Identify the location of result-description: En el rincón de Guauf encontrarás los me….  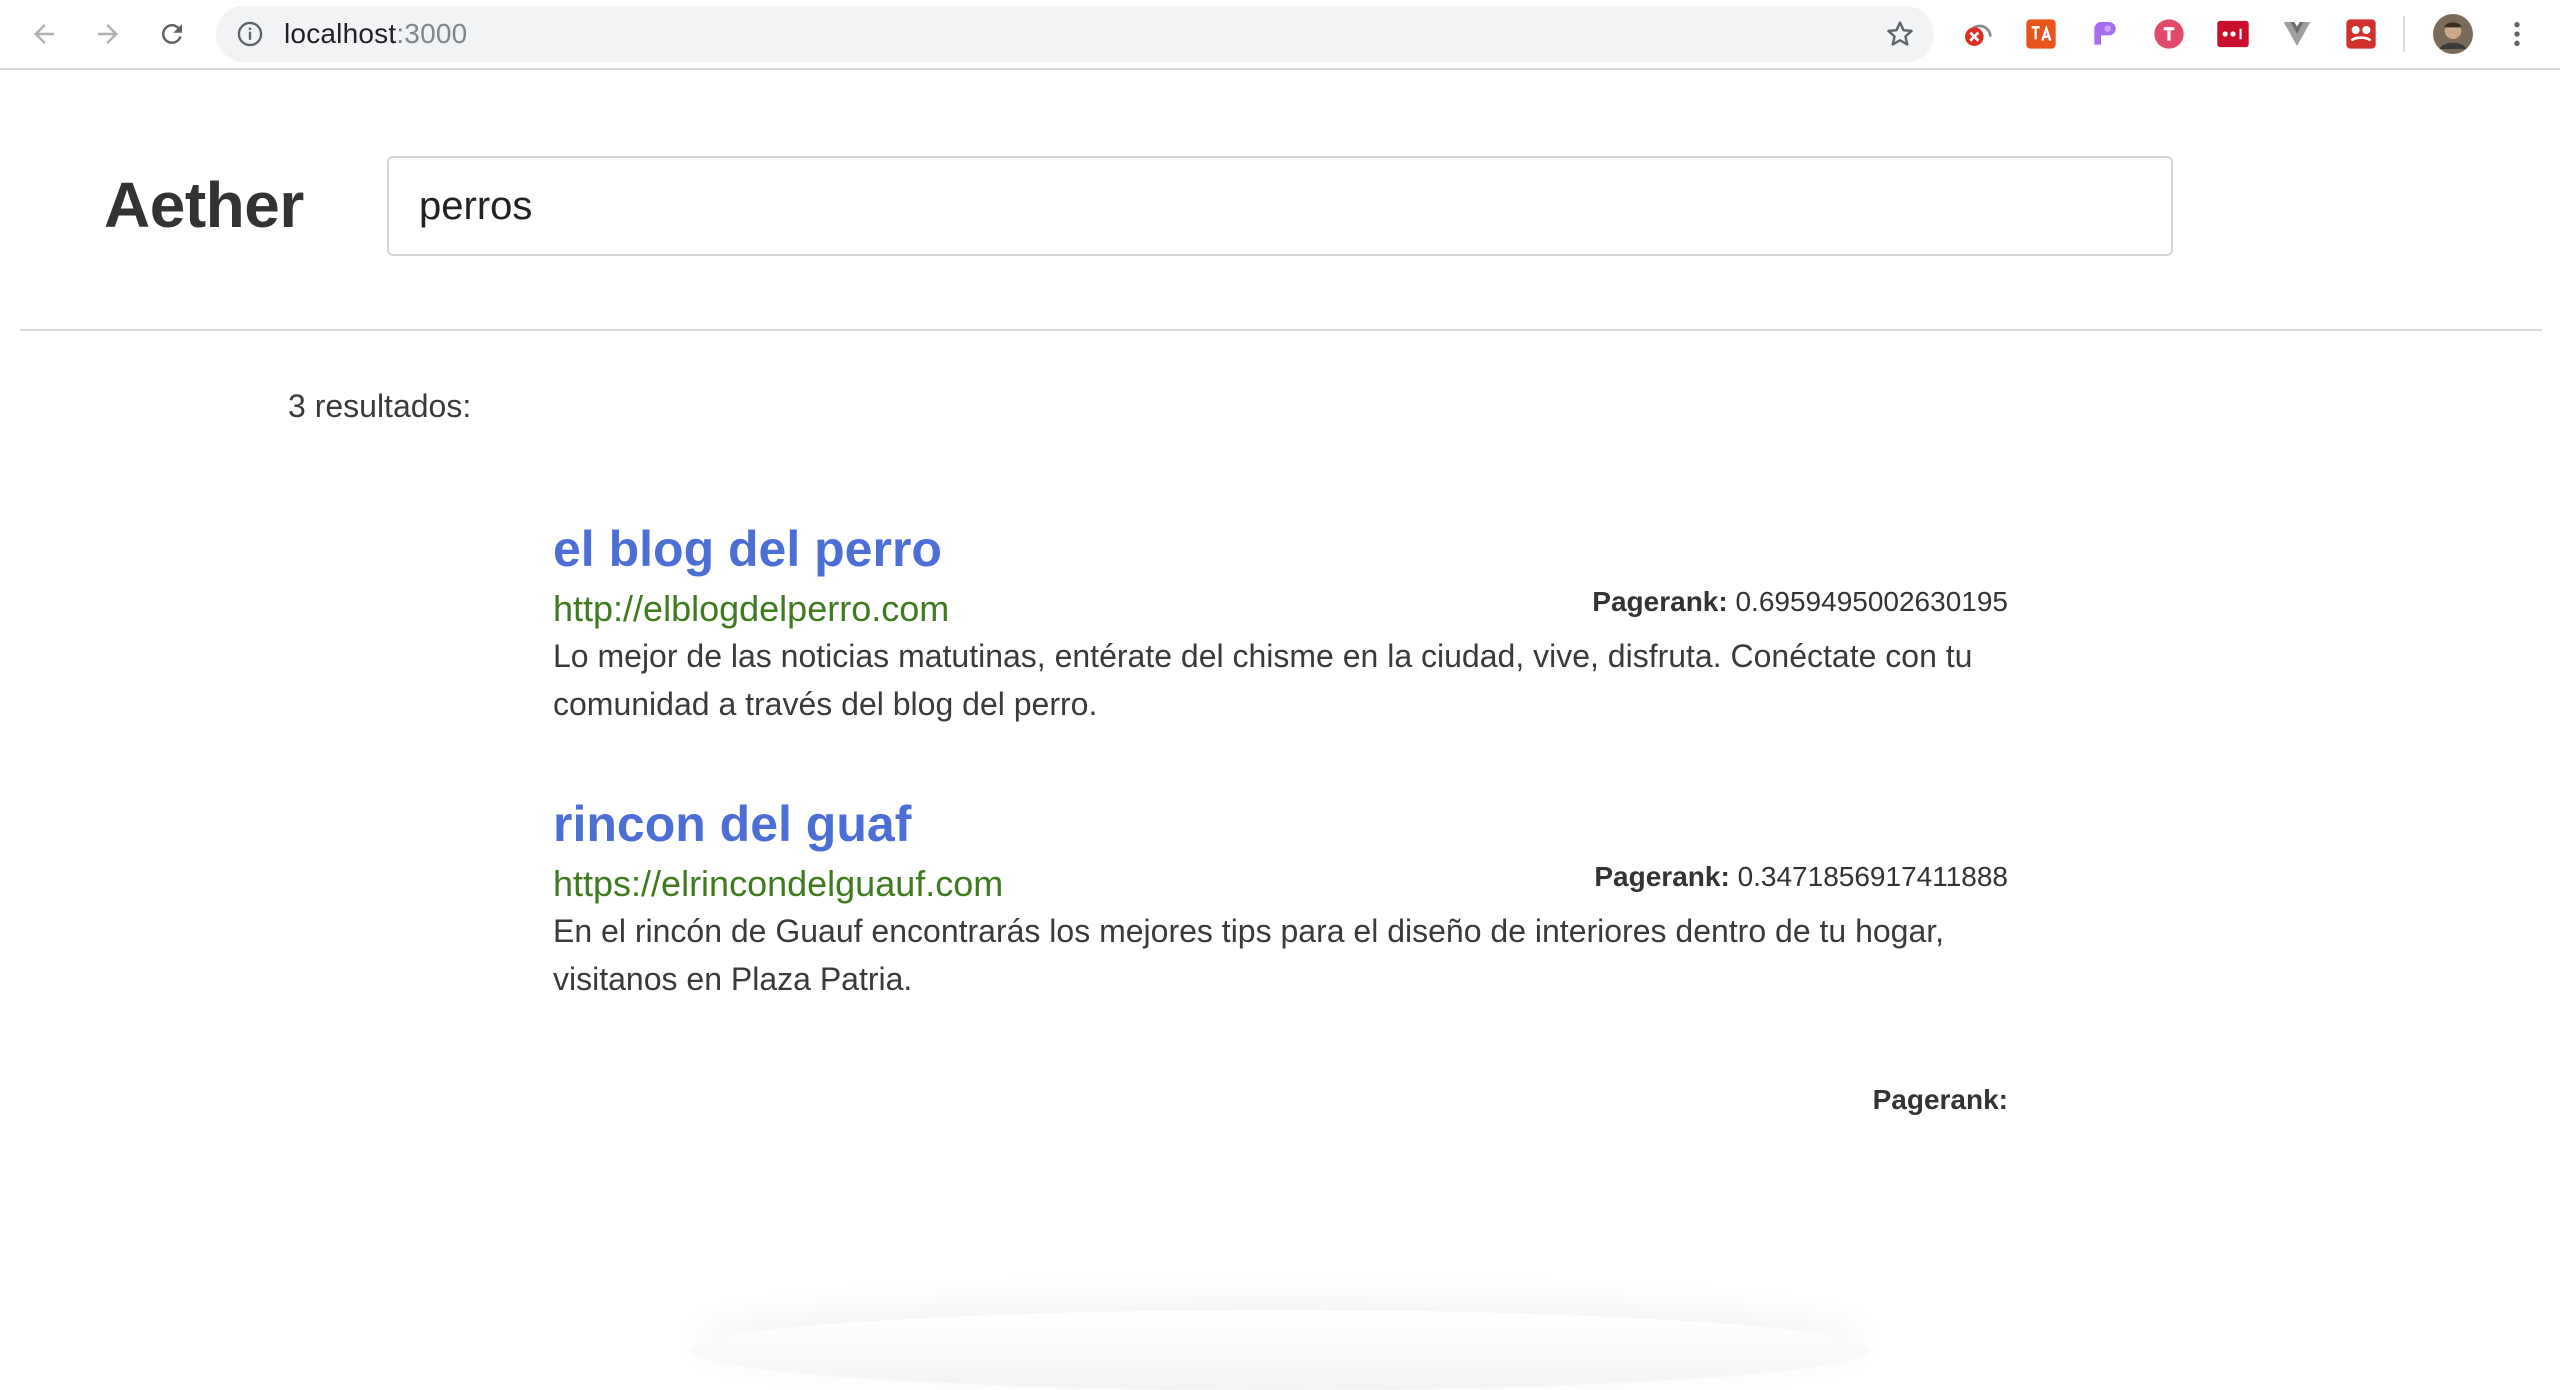
(1249, 955).